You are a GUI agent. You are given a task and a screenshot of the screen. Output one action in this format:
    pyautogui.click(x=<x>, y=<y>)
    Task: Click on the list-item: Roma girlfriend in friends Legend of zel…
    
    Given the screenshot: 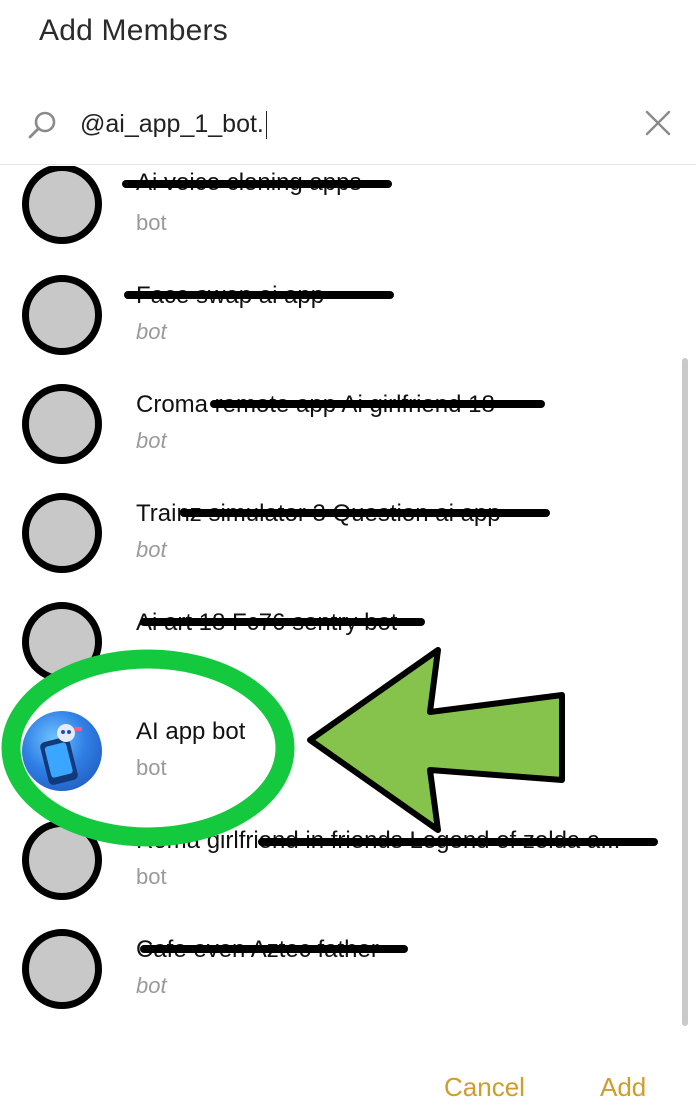 What is the action you would take?
    pyautogui.click(x=340, y=870)
    